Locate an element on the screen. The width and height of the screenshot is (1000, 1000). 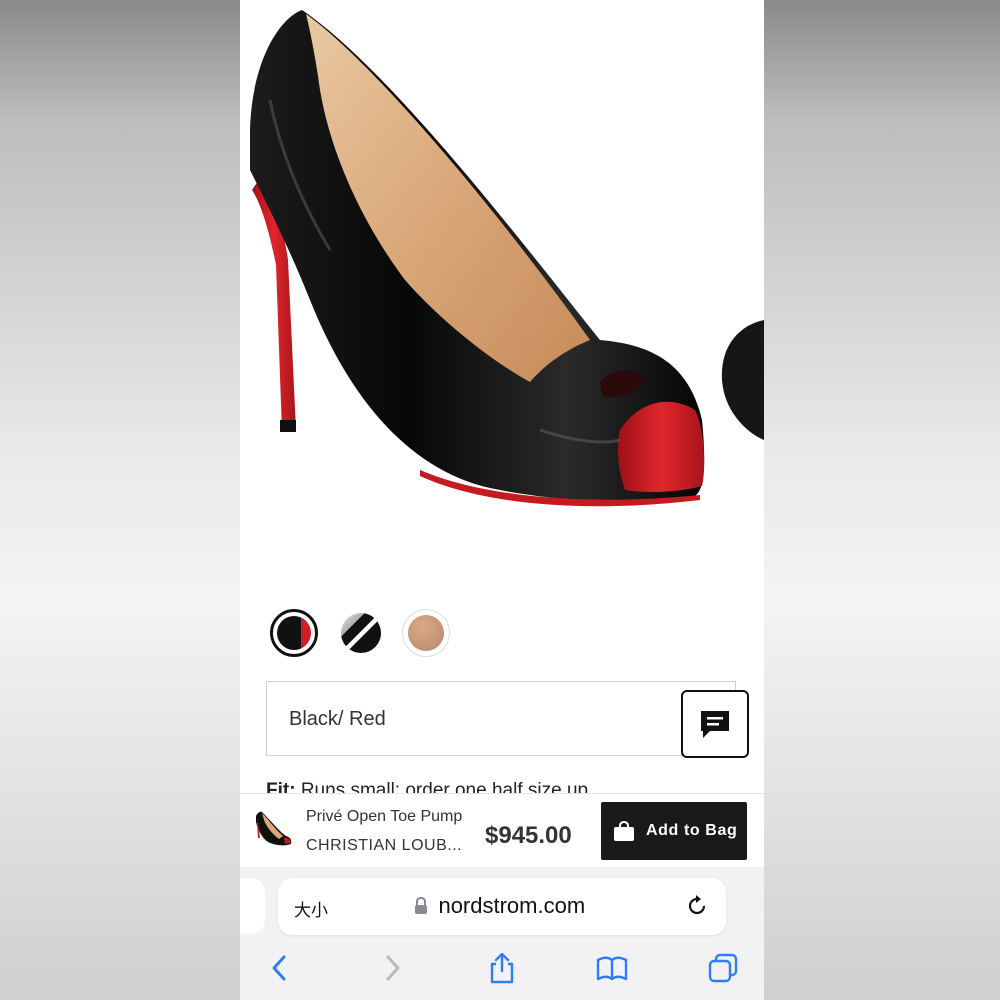
page-settings-button: 大小 is located at coordinates (311, 908).